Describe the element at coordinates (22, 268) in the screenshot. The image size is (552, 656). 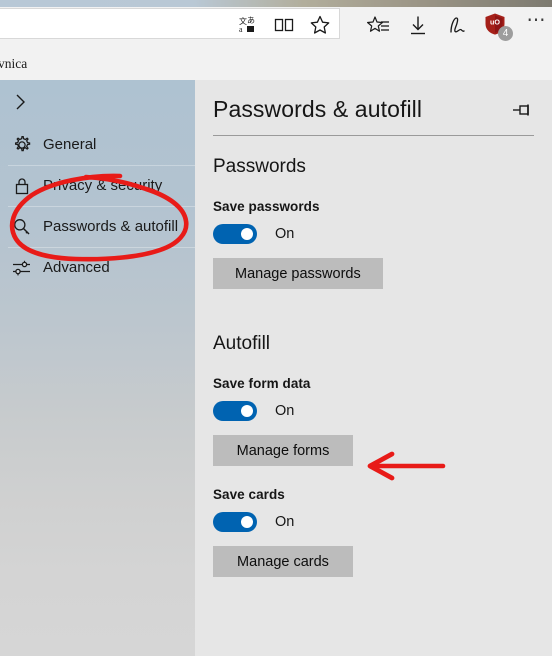
I see `sliders-icon` at that location.